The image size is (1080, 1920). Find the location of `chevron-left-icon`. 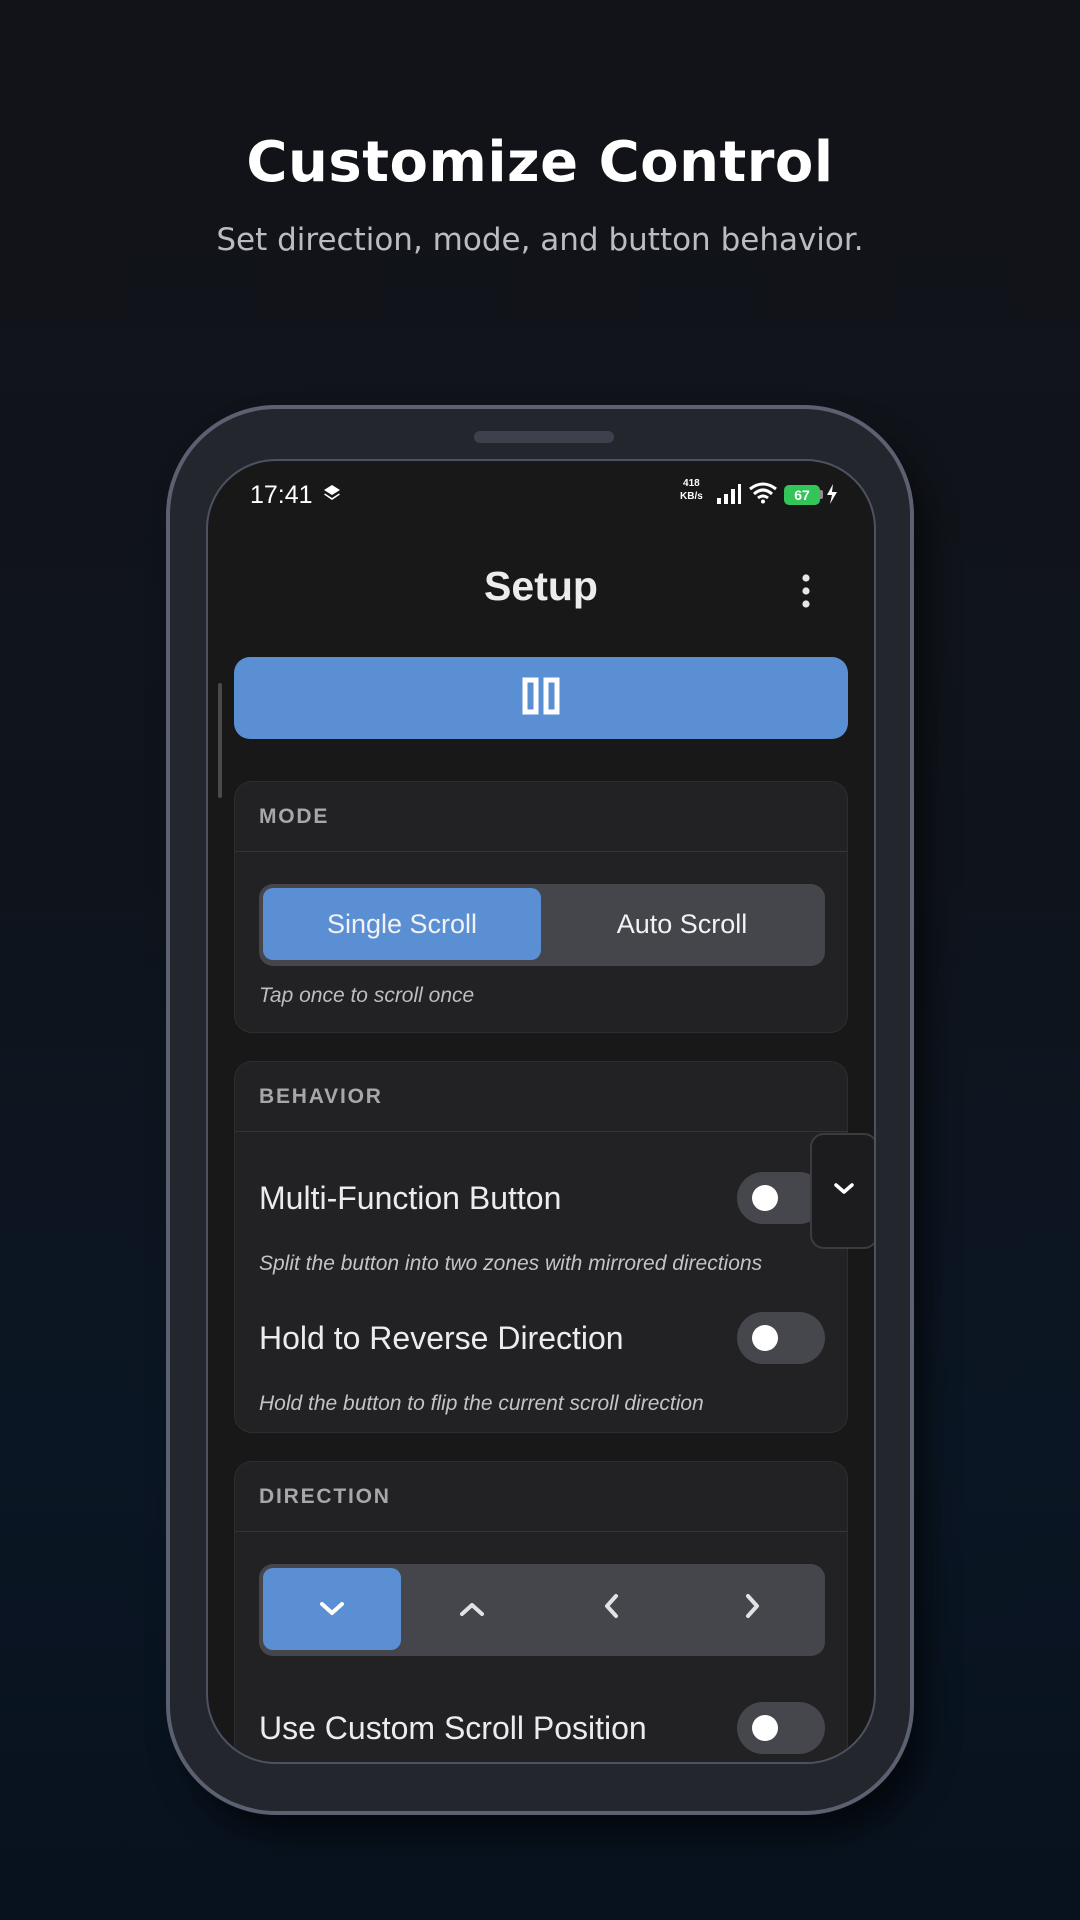

chevron-left-icon is located at coordinates (612, 1609).